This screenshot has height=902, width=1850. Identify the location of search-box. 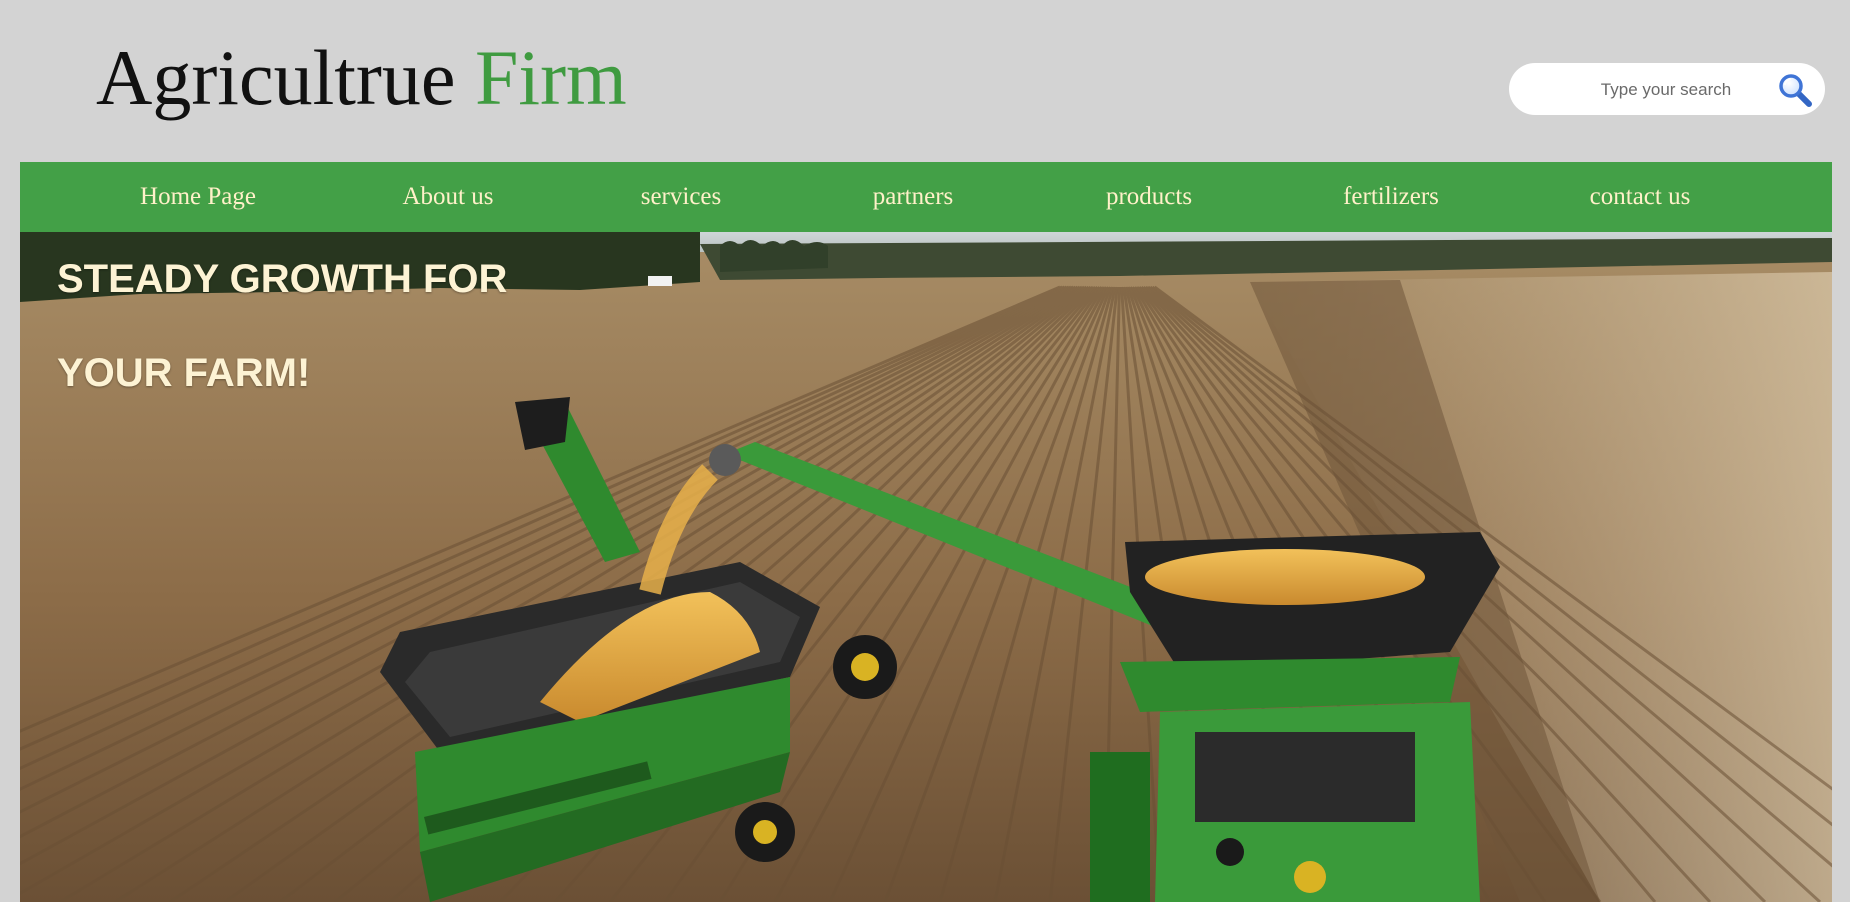
(1667, 89).